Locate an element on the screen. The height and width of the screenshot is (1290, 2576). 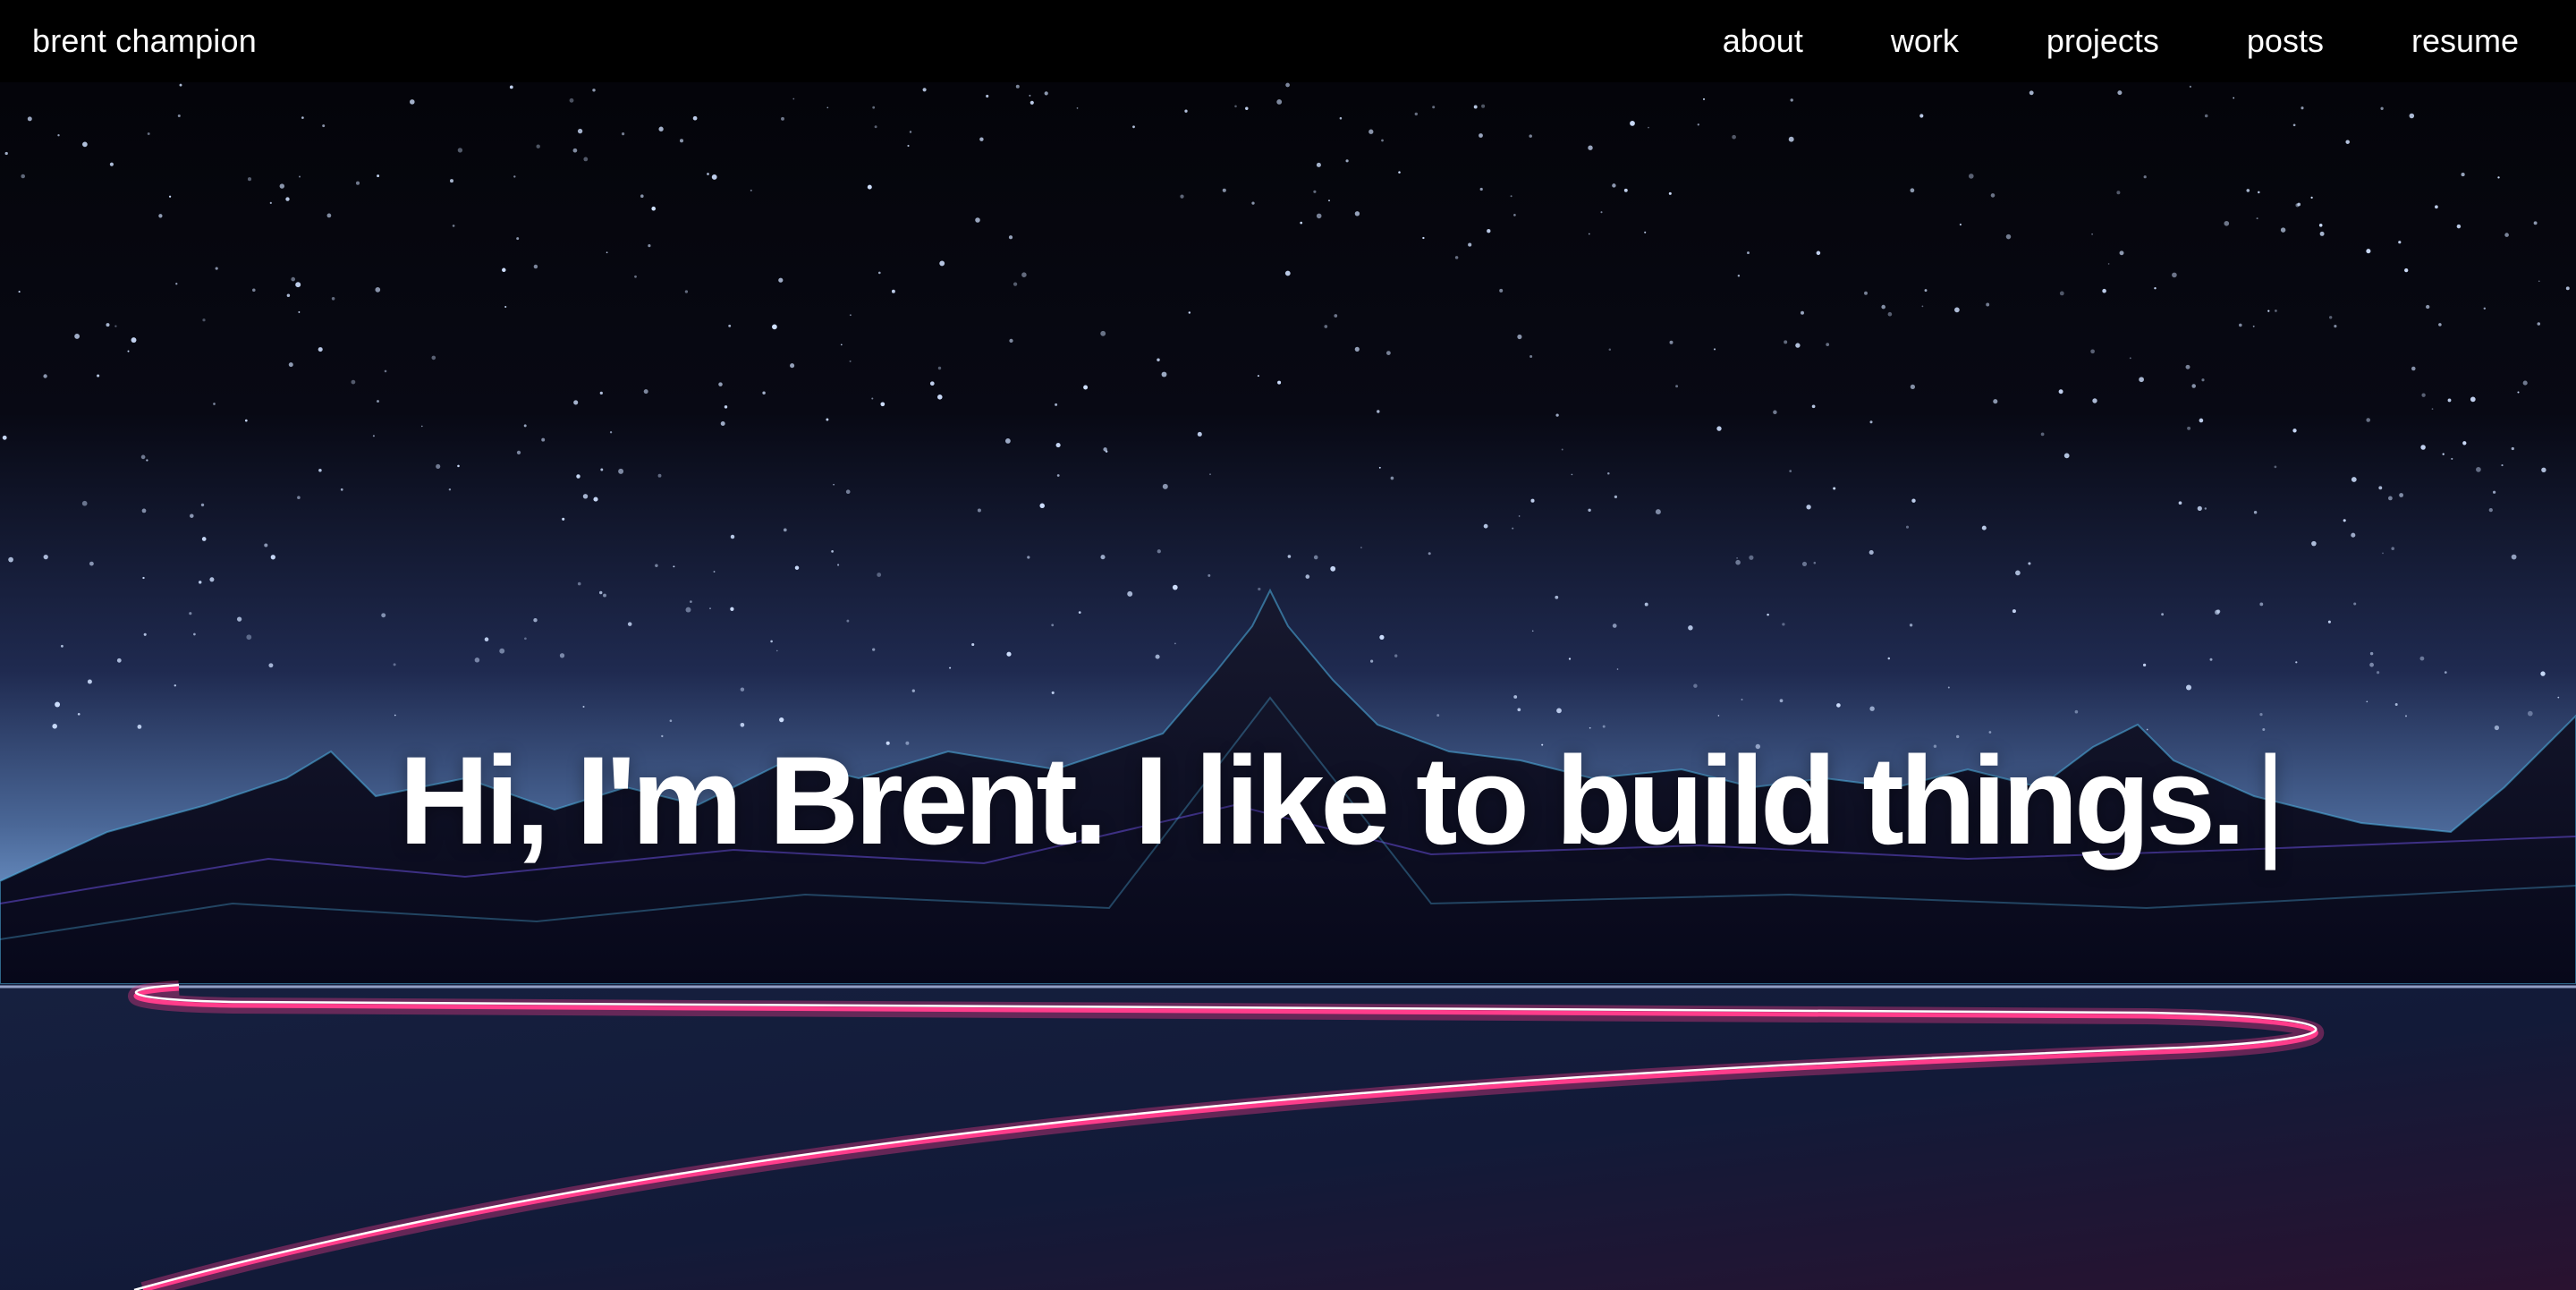
nav-link-work: work is located at coordinates (1925, 40).